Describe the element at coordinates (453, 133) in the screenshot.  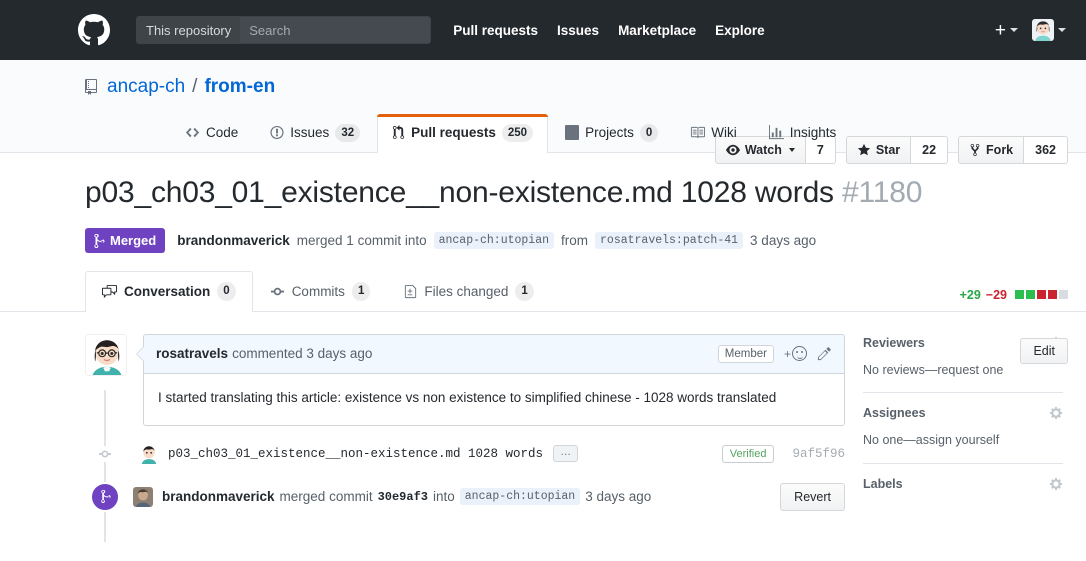
I see `repo-nav-pull-requests-label: Pull requests` at that location.